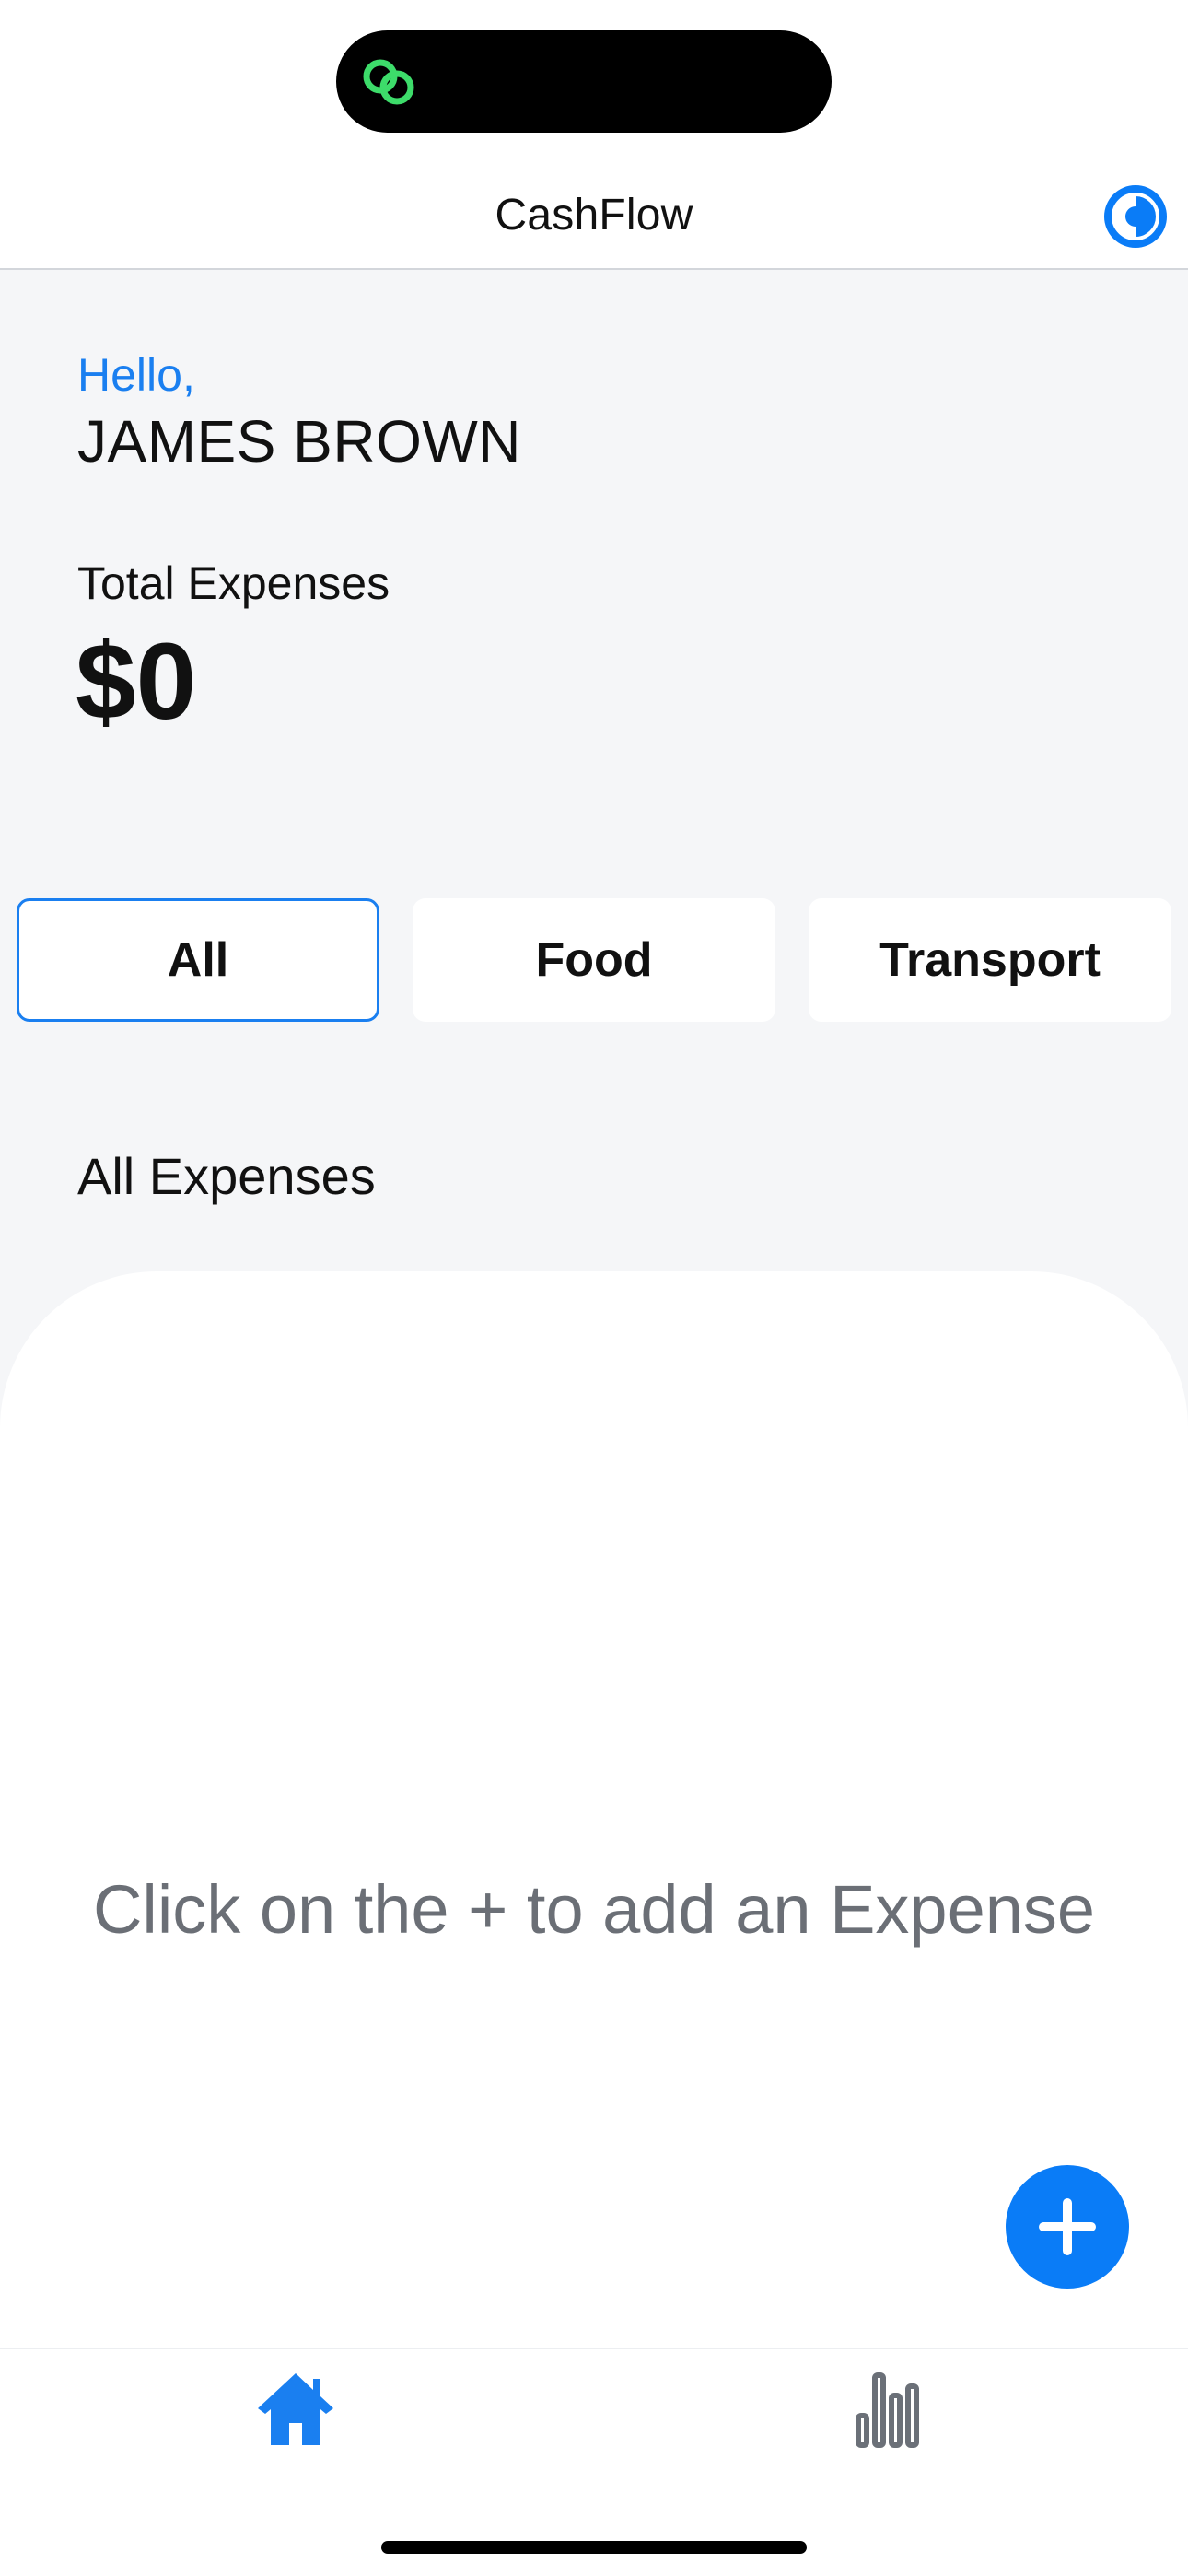 The width and height of the screenshot is (1188, 2576). I want to click on add-expense-button, so click(1067, 2227).